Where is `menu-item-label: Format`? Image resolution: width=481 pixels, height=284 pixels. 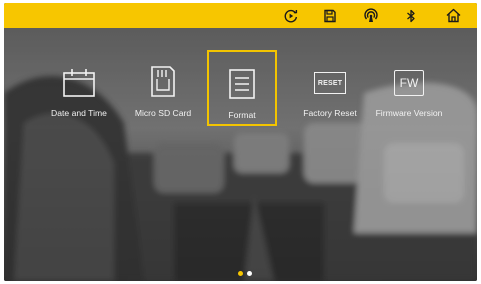
menu-item-label: Format is located at coordinates (242, 115).